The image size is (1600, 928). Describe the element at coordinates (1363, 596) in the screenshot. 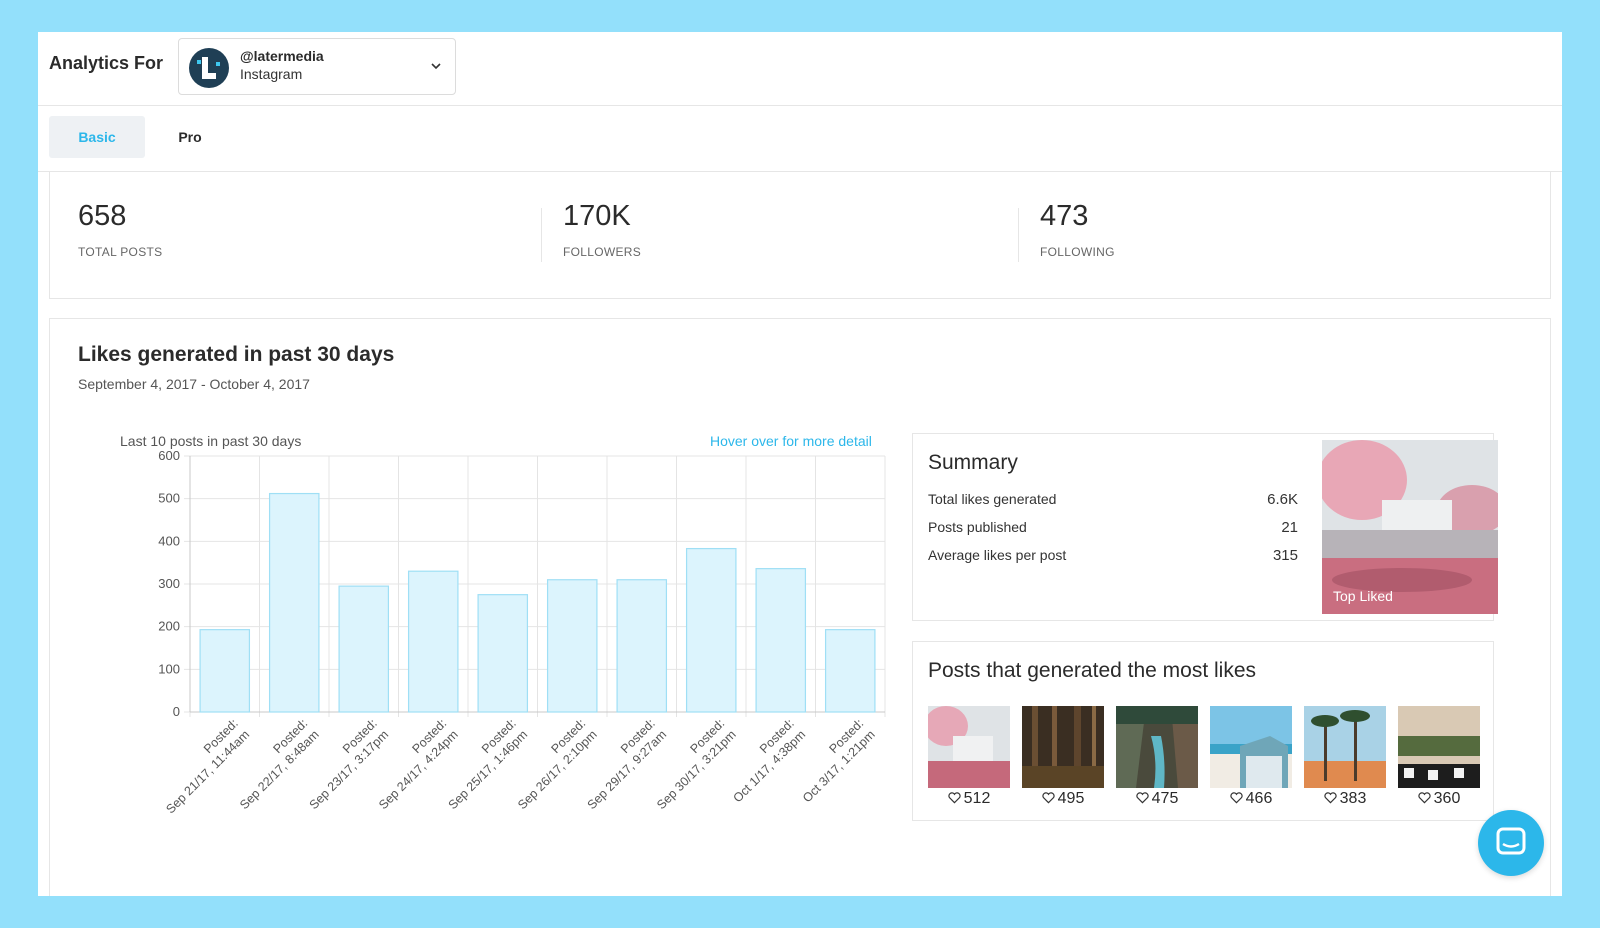

I see `top-liked-label: Top Liked` at that location.